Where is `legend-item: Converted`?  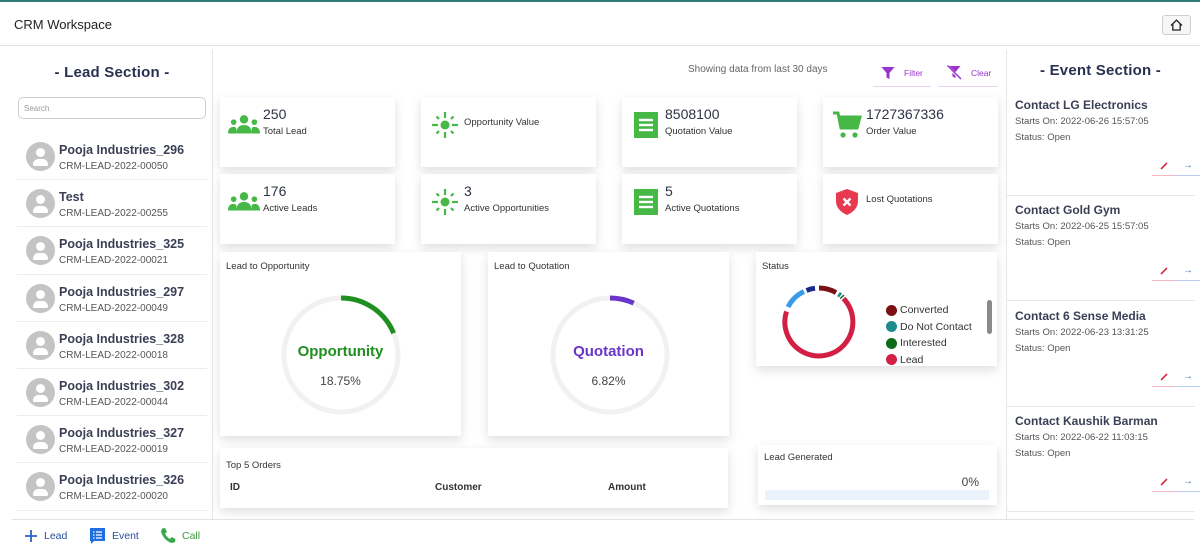 legend-item: Converted is located at coordinates (929, 310).